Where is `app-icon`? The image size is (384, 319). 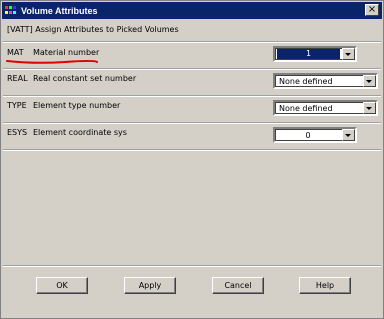 app-icon is located at coordinates (11, 10).